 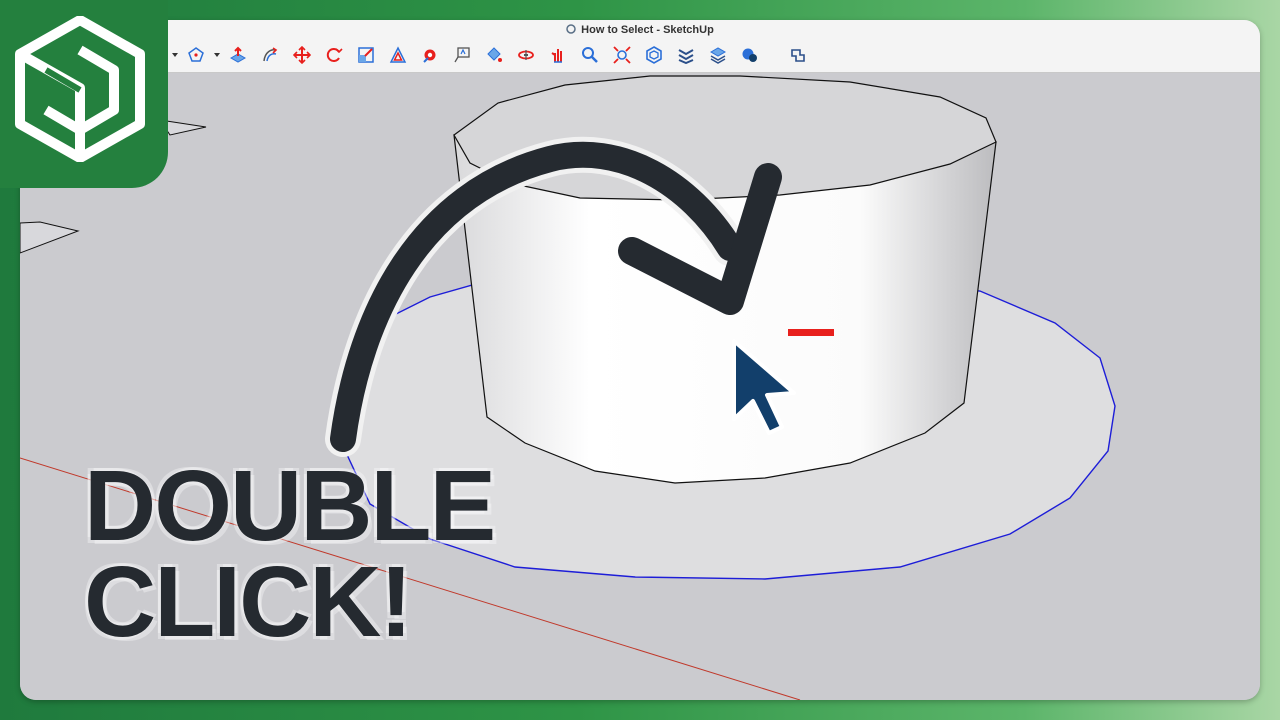 I want to click on scale-icon, so click(x=366, y=55).